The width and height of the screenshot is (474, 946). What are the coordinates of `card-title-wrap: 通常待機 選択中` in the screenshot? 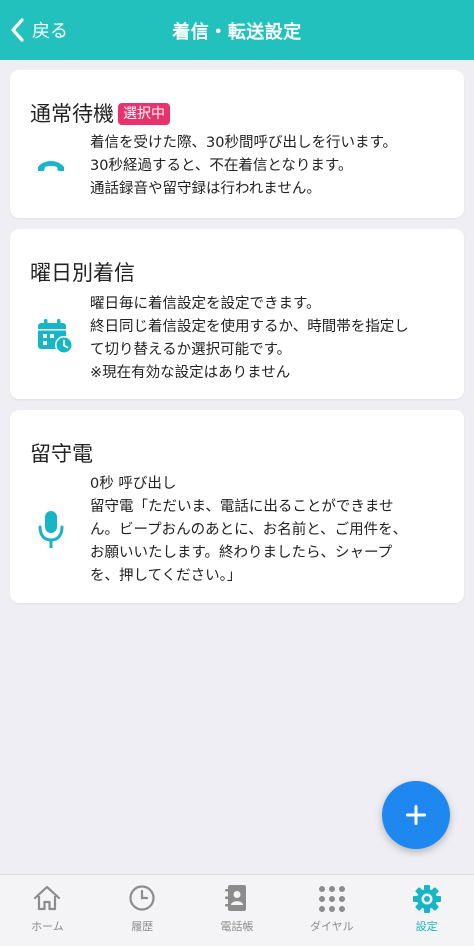 It's located at (100, 113).